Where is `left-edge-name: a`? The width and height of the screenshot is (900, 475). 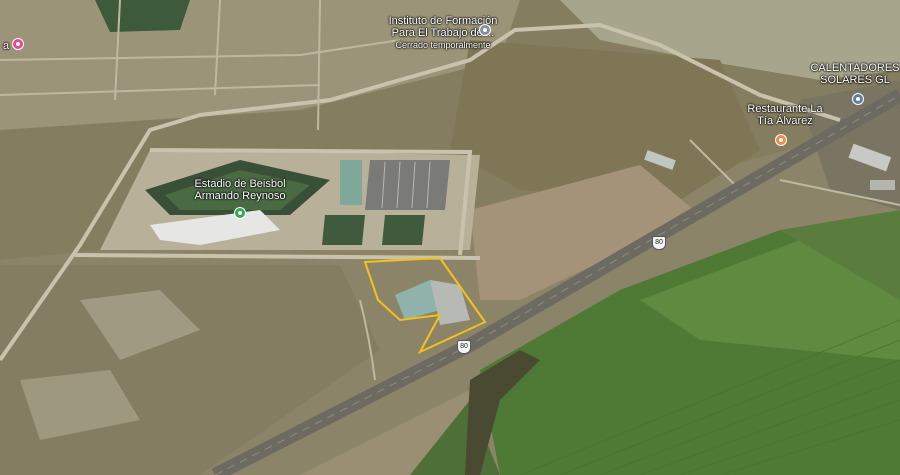
left-edge-name: a is located at coordinates (6, 46).